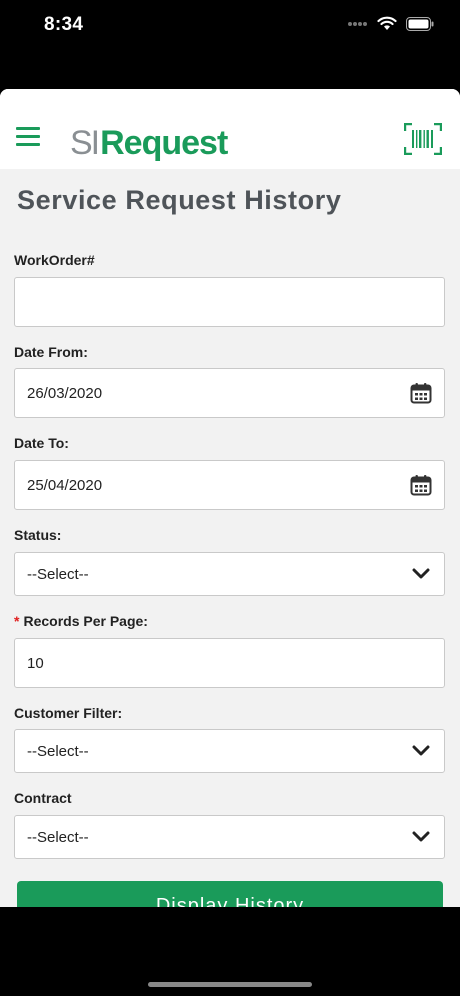 The width and height of the screenshot is (460, 996). I want to click on status-selected-value: --Select--, so click(58, 574).